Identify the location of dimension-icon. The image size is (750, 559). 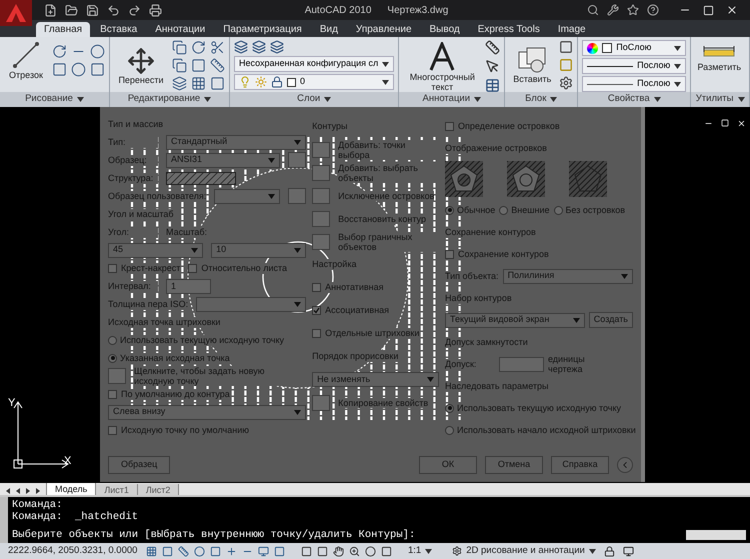
(492, 47).